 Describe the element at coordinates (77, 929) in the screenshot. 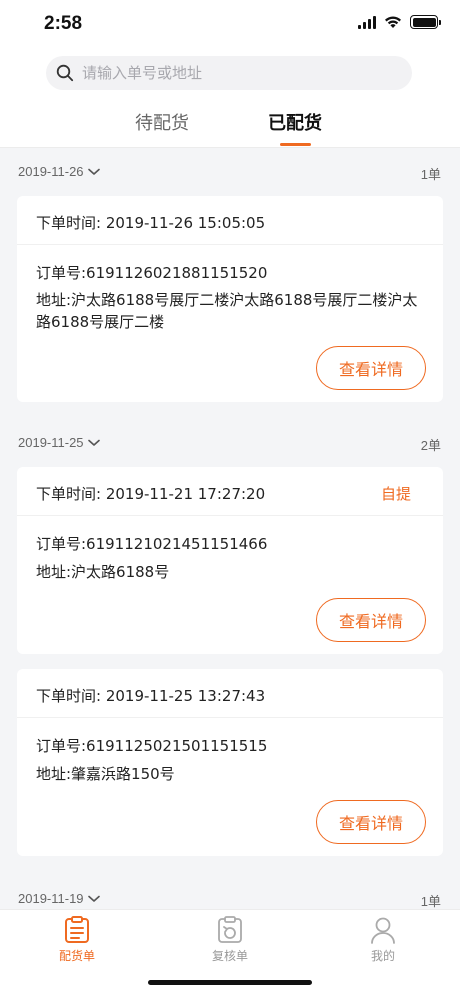

I see `clipboard-list-icon` at that location.